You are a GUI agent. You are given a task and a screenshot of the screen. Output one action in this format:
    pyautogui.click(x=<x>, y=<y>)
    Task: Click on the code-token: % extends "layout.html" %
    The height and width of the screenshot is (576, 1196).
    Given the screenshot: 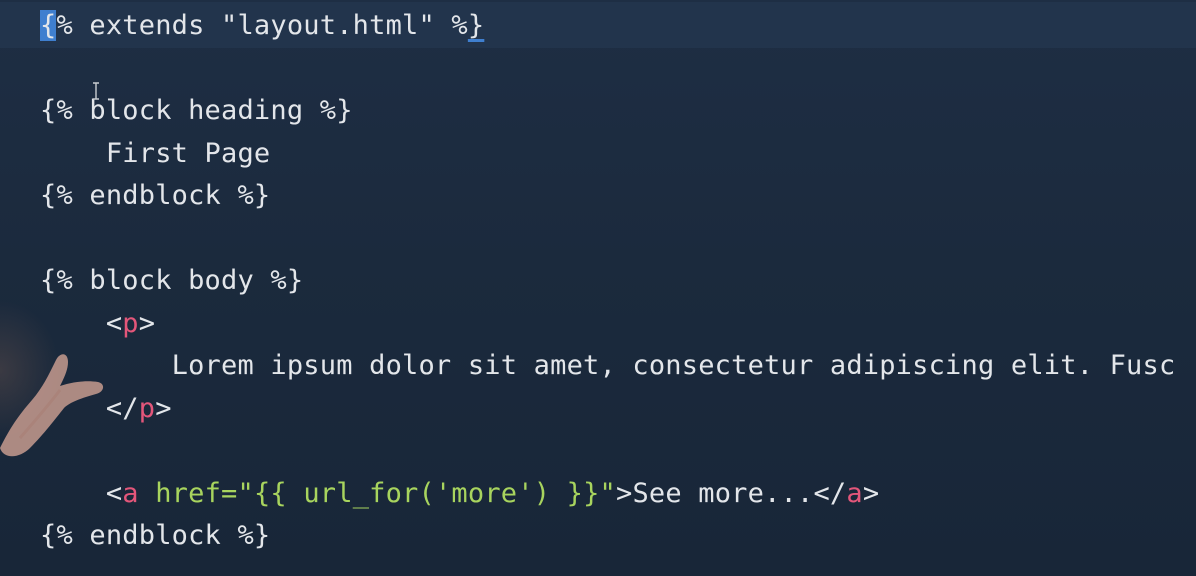 What is the action you would take?
    pyautogui.click(x=262, y=25)
    